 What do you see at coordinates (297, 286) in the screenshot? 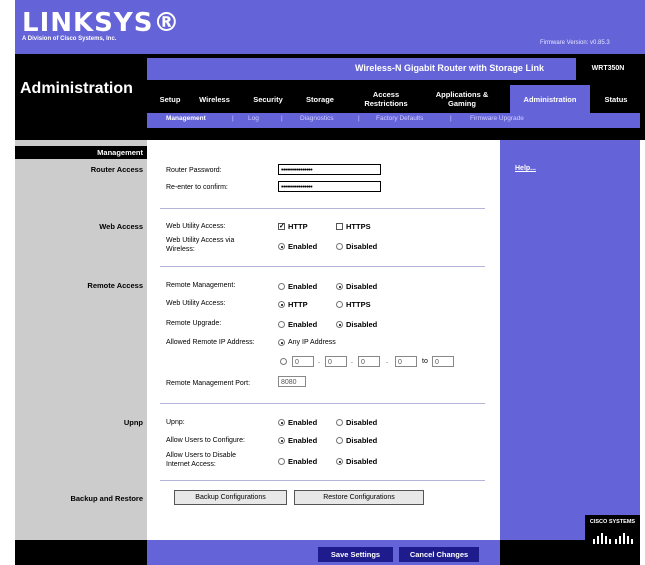
I see `remote-mgmt-enabled-radio: Enabled` at bounding box center [297, 286].